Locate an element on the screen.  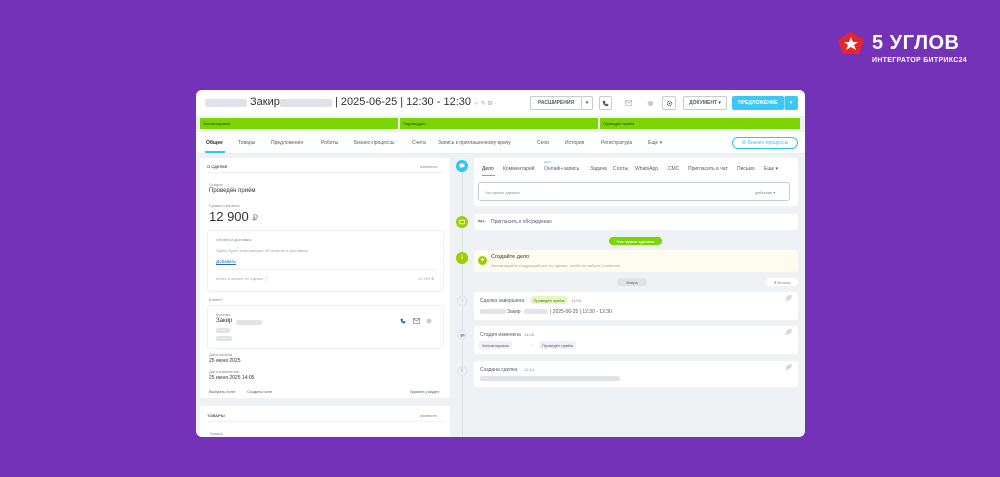
active-subtab-underline is located at coordinates (488, 175).